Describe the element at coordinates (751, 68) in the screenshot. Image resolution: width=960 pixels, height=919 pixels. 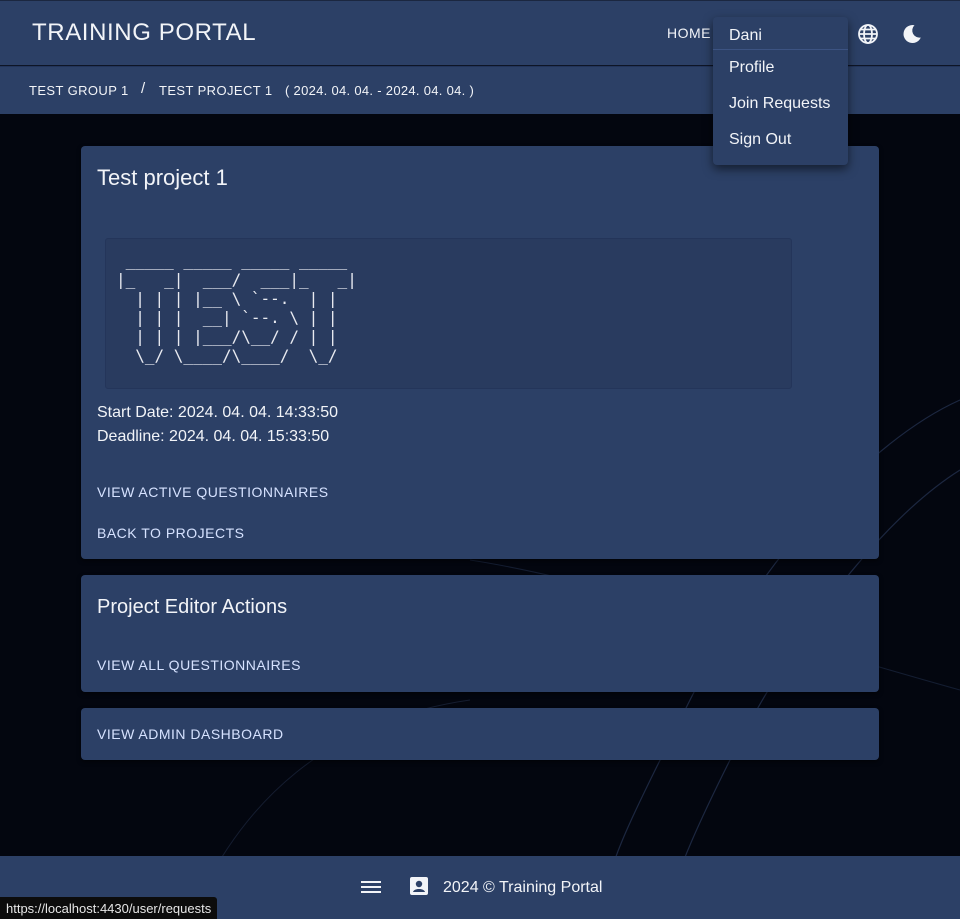
I see `menu-item-profile: Profile` at that location.